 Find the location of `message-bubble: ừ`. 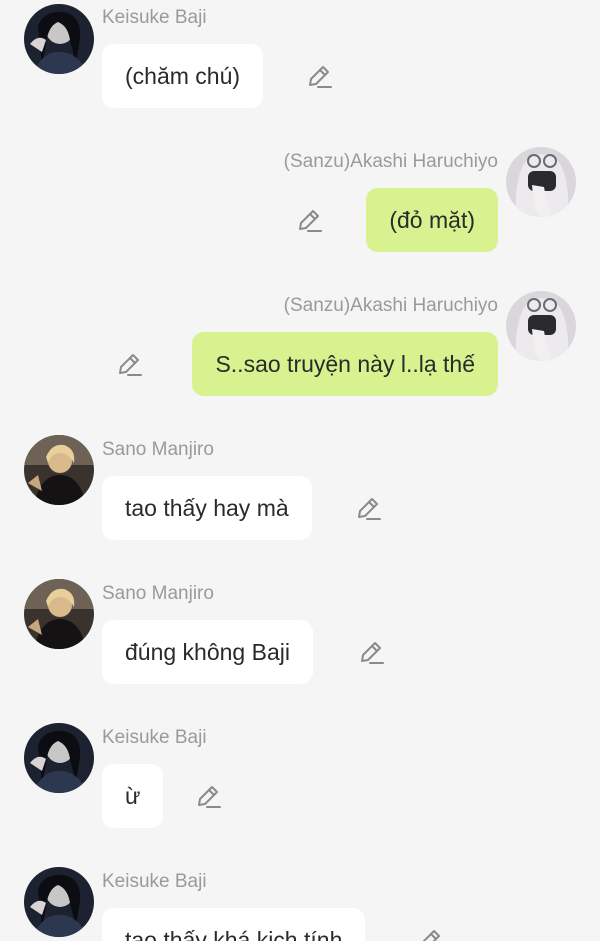

message-bubble: ừ is located at coordinates (133, 796).